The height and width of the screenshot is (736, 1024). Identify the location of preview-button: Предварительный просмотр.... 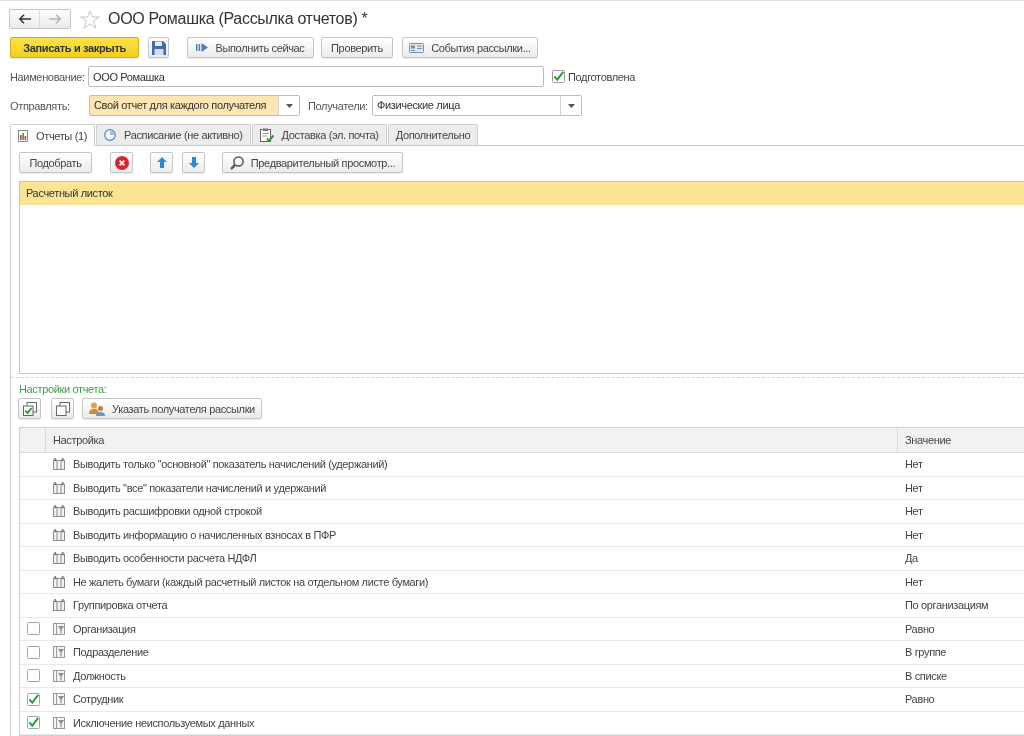
(312, 162).